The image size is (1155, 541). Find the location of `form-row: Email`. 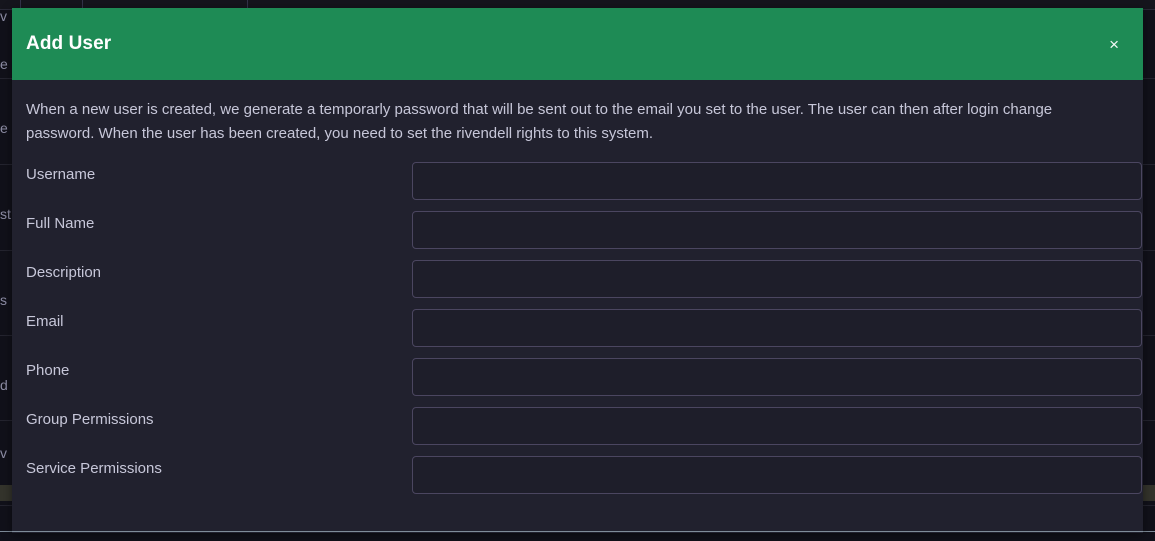

form-row: Email is located at coordinates (584, 333).